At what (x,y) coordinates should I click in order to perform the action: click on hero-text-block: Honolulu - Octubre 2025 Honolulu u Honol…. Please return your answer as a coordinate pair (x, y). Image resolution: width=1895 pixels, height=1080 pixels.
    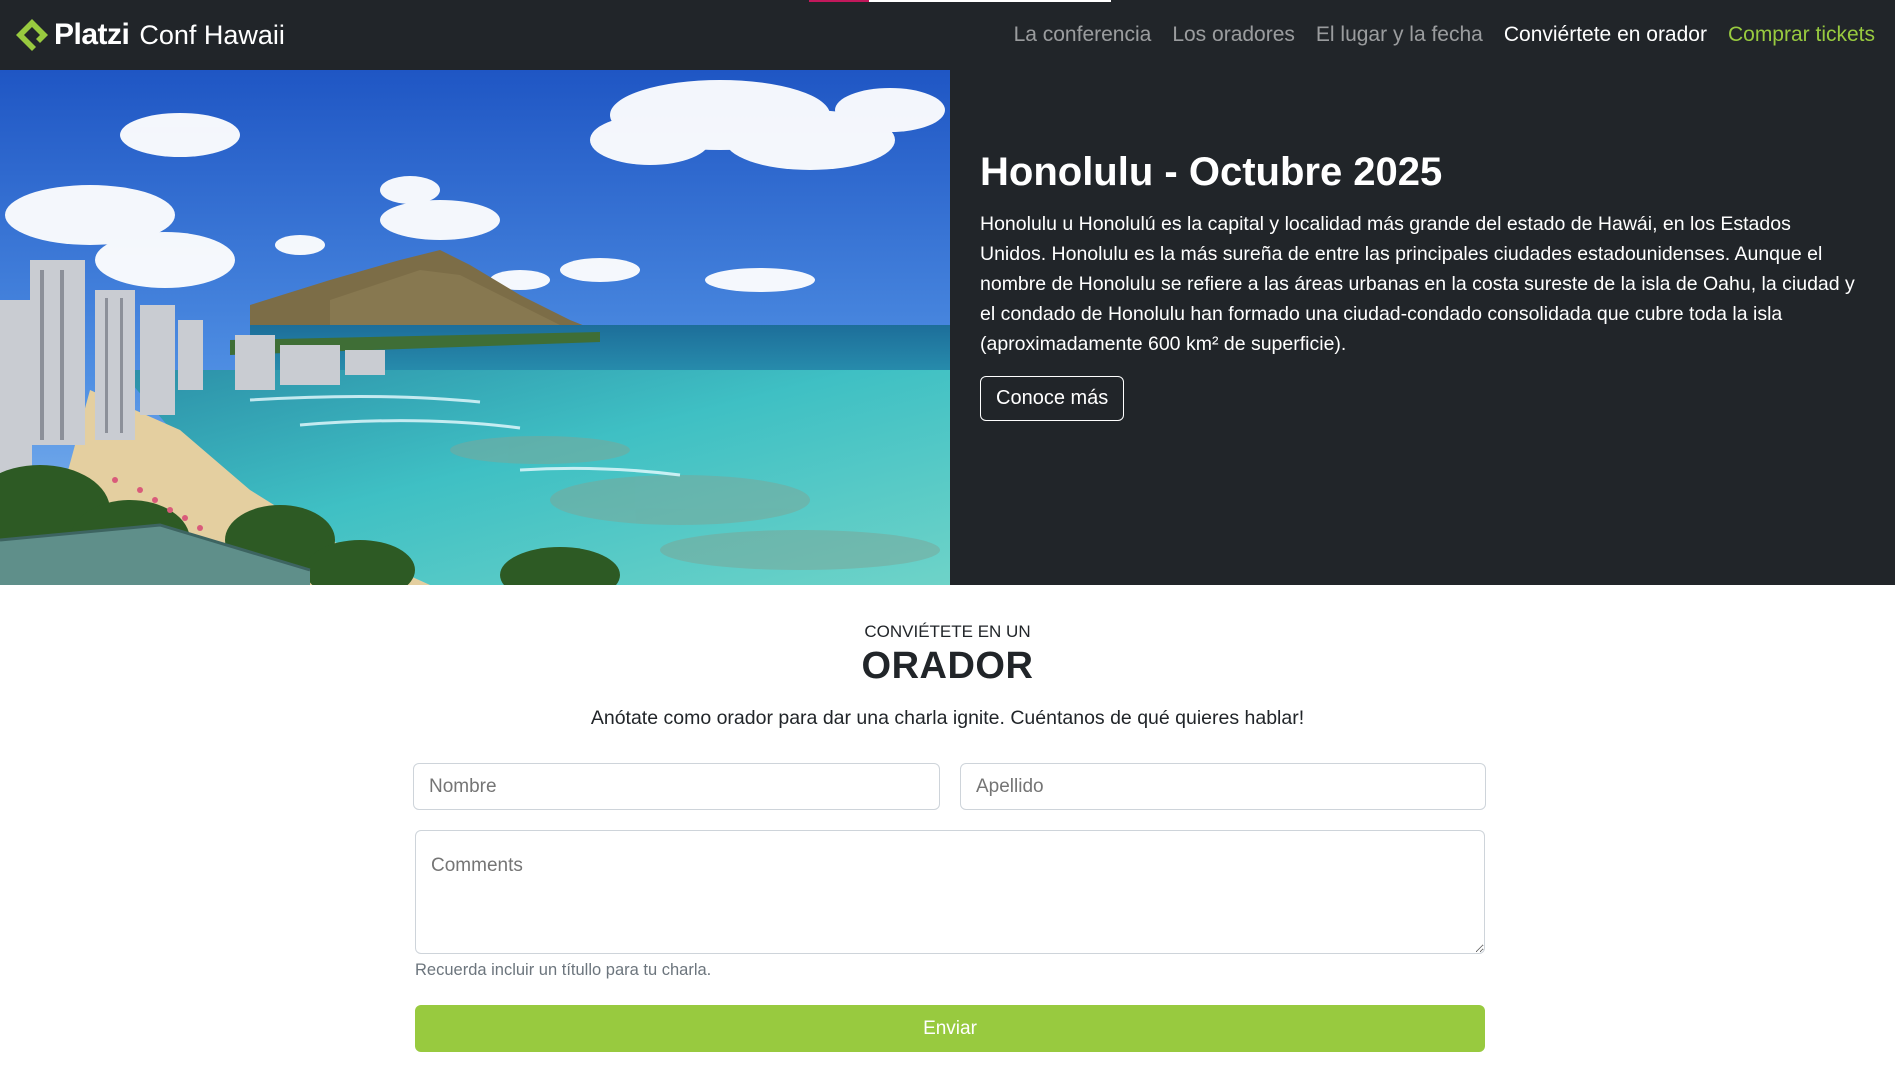
    Looking at the image, I should click on (1420, 285).